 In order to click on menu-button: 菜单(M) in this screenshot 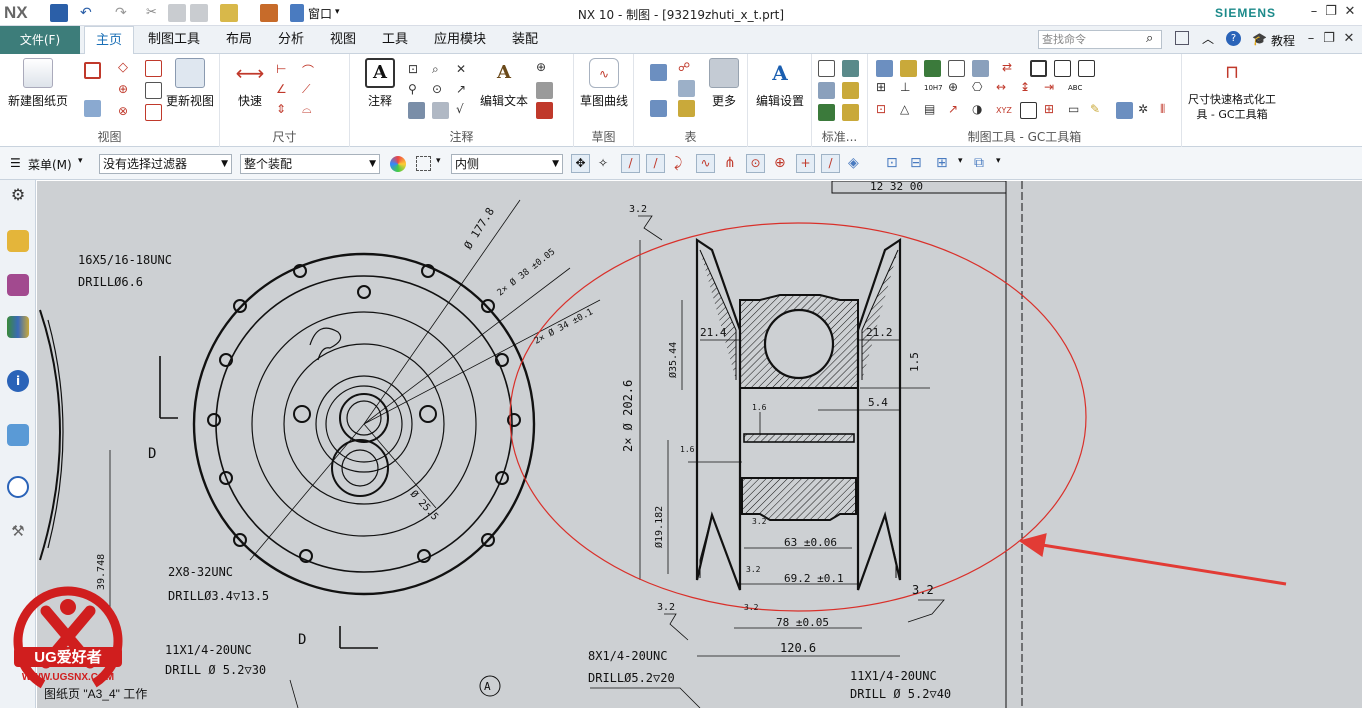, I will do `click(50, 164)`.